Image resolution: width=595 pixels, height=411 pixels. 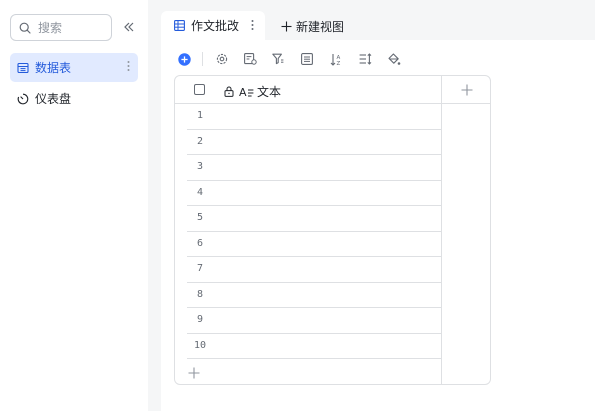 What do you see at coordinates (53, 99) in the screenshot?
I see `sidebar-item-label: 仪表盘` at bounding box center [53, 99].